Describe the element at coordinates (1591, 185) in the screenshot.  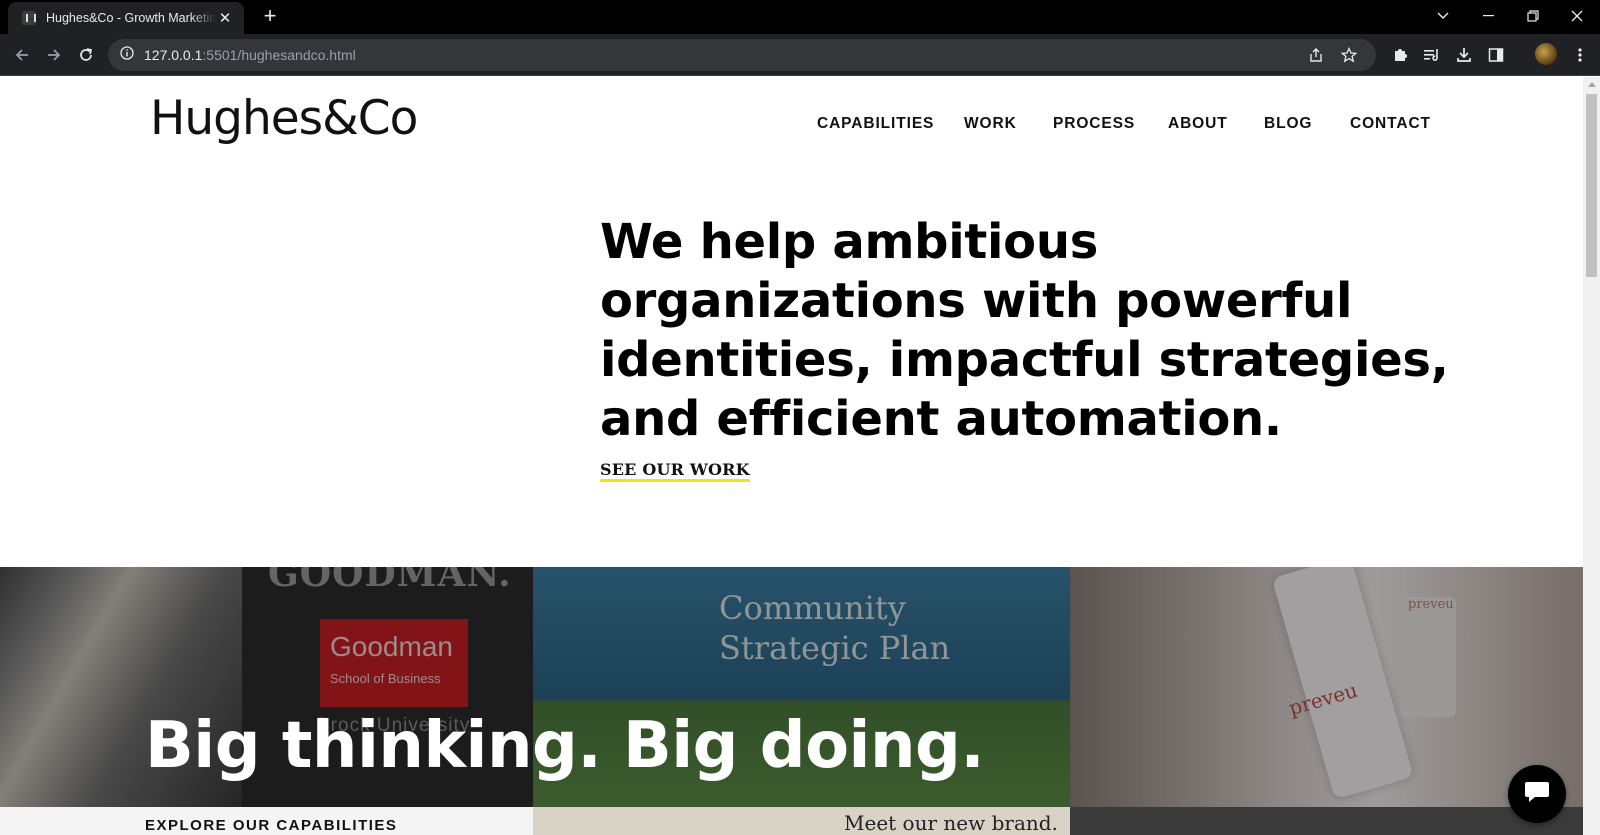
I see `scroll-thumb` at that location.